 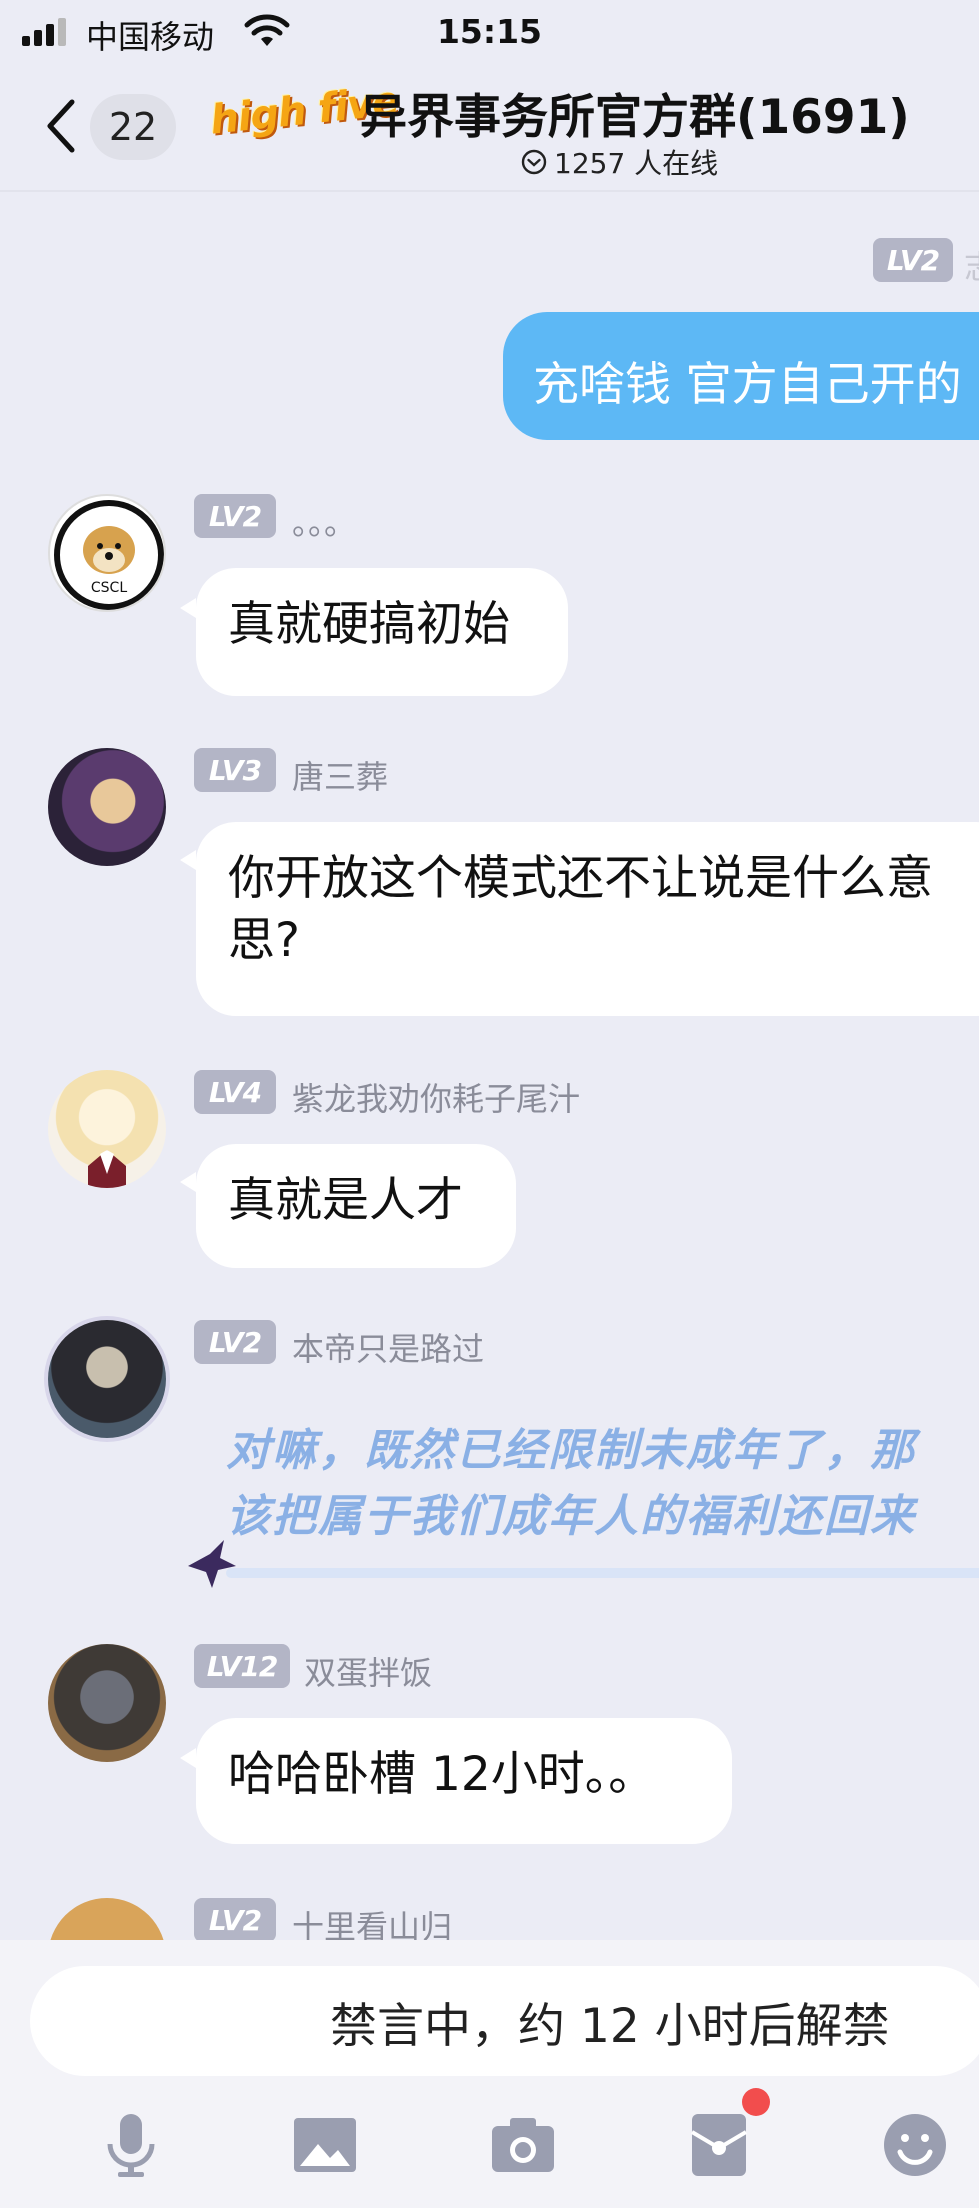 I want to click on self-level-badge: LV2, so click(x=913, y=260).